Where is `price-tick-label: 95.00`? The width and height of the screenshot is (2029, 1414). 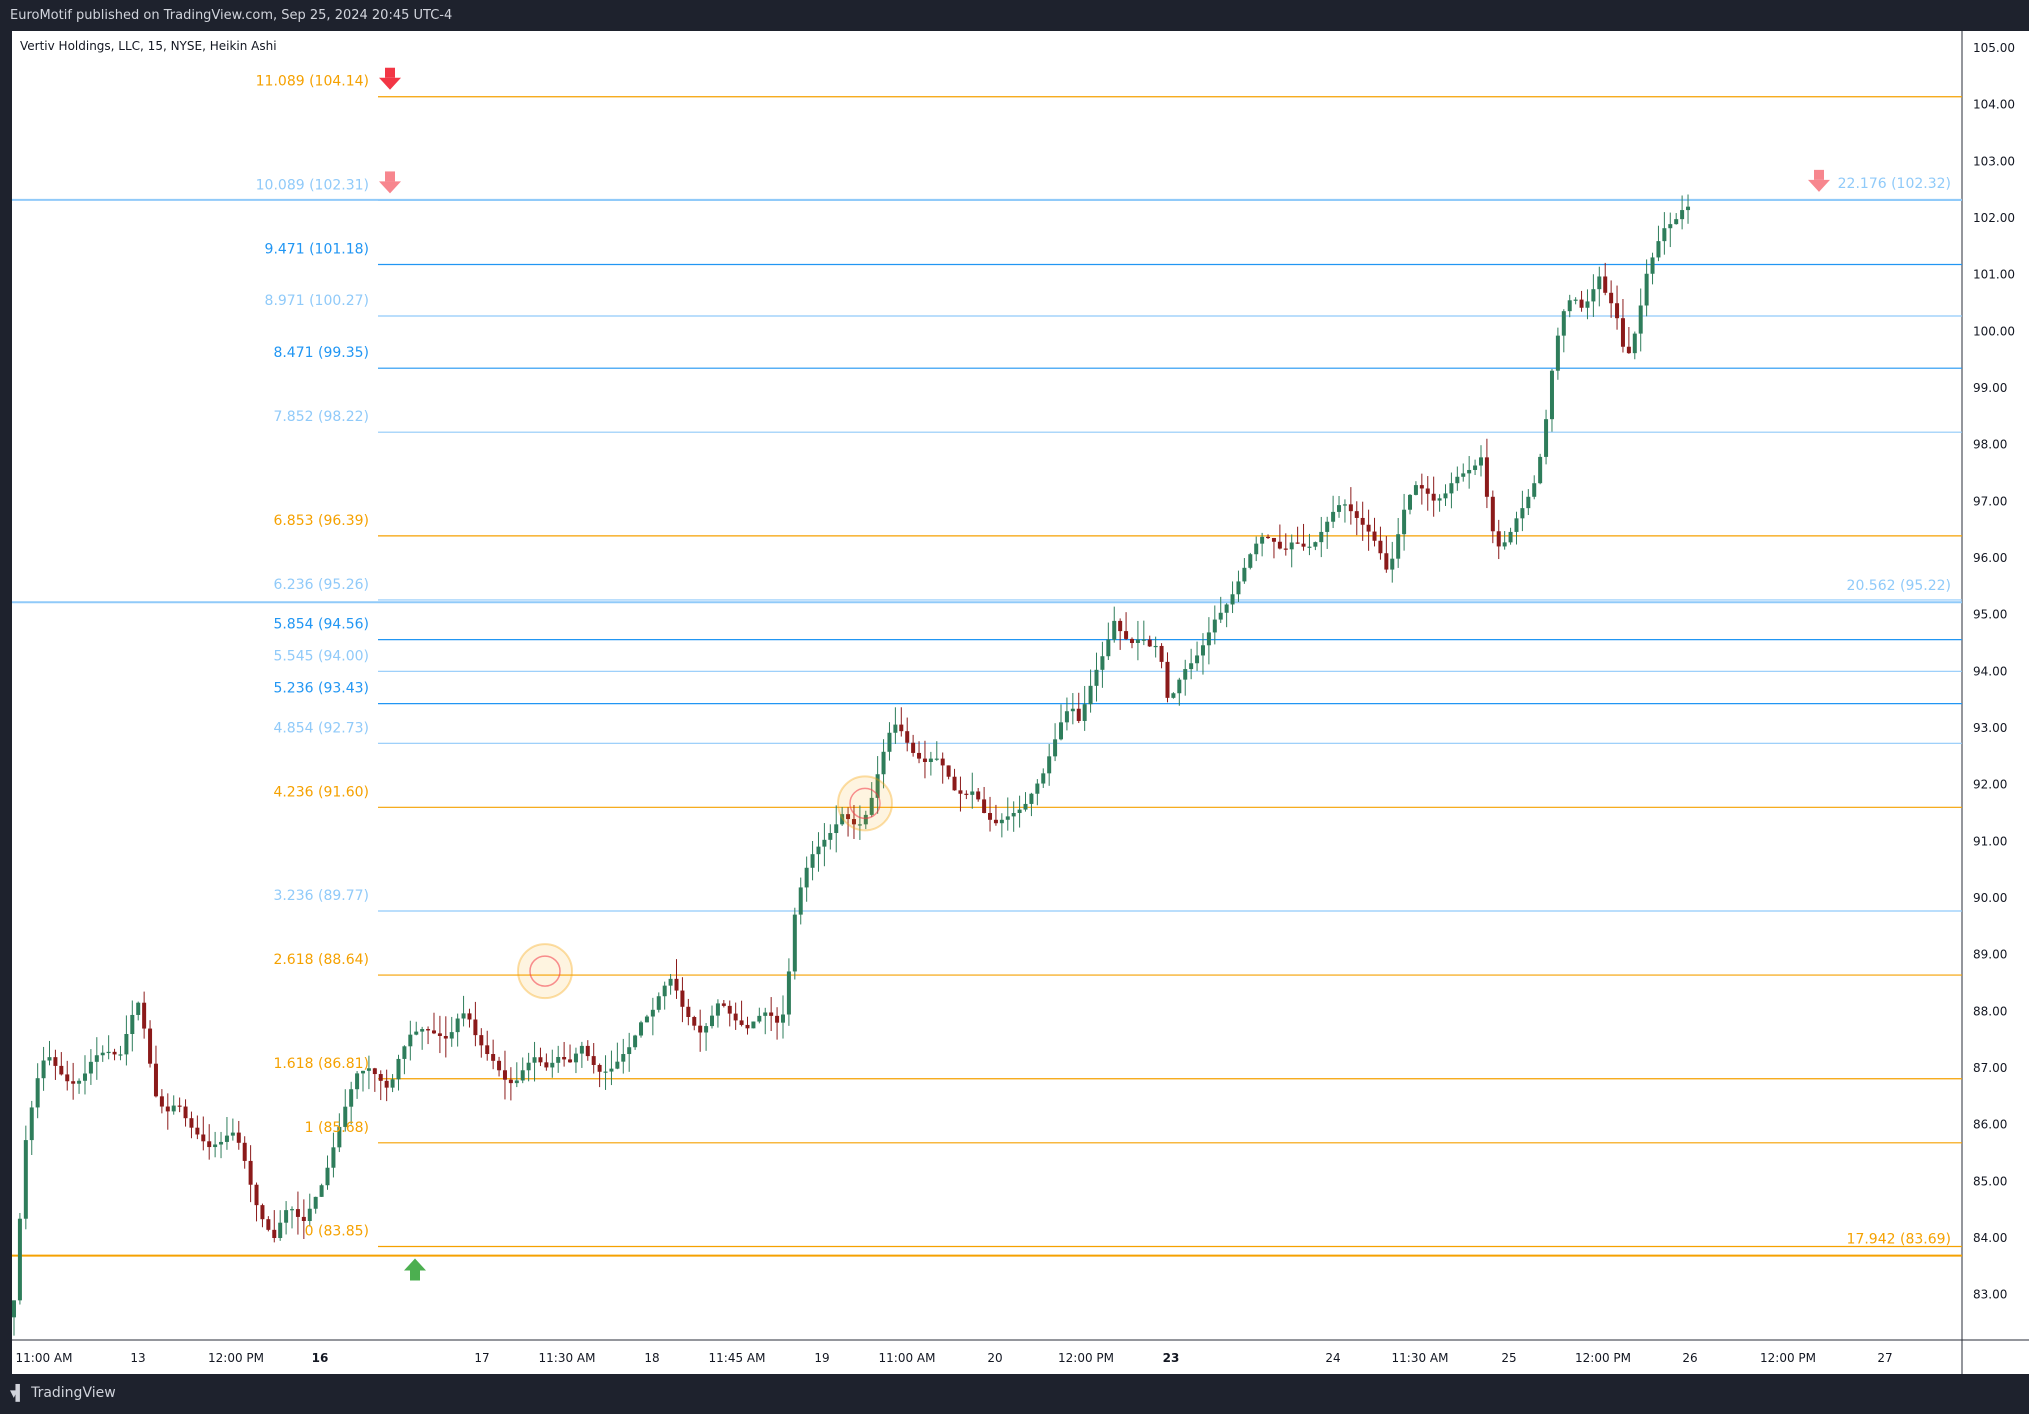
price-tick-label: 95.00 is located at coordinates (1990, 615).